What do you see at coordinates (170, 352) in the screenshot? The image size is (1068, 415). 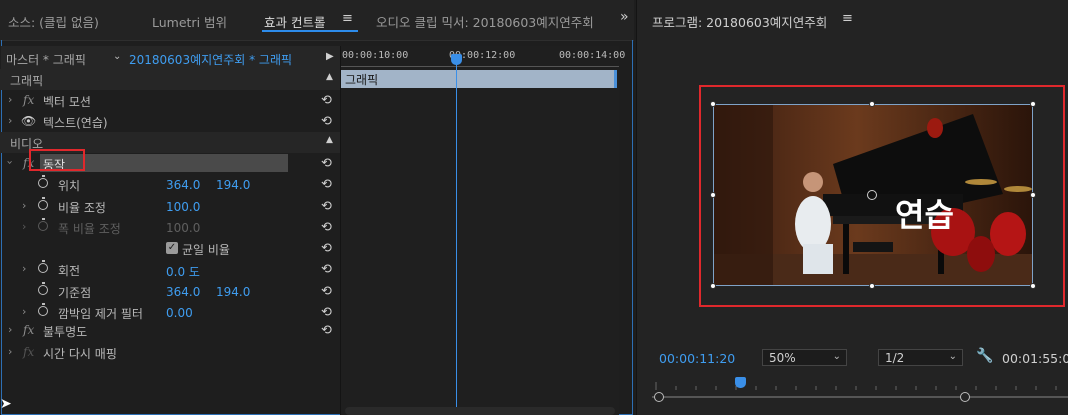 I see `effect-row-time-remap: › fx 시간 다시 매핑` at bounding box center [170, 352].